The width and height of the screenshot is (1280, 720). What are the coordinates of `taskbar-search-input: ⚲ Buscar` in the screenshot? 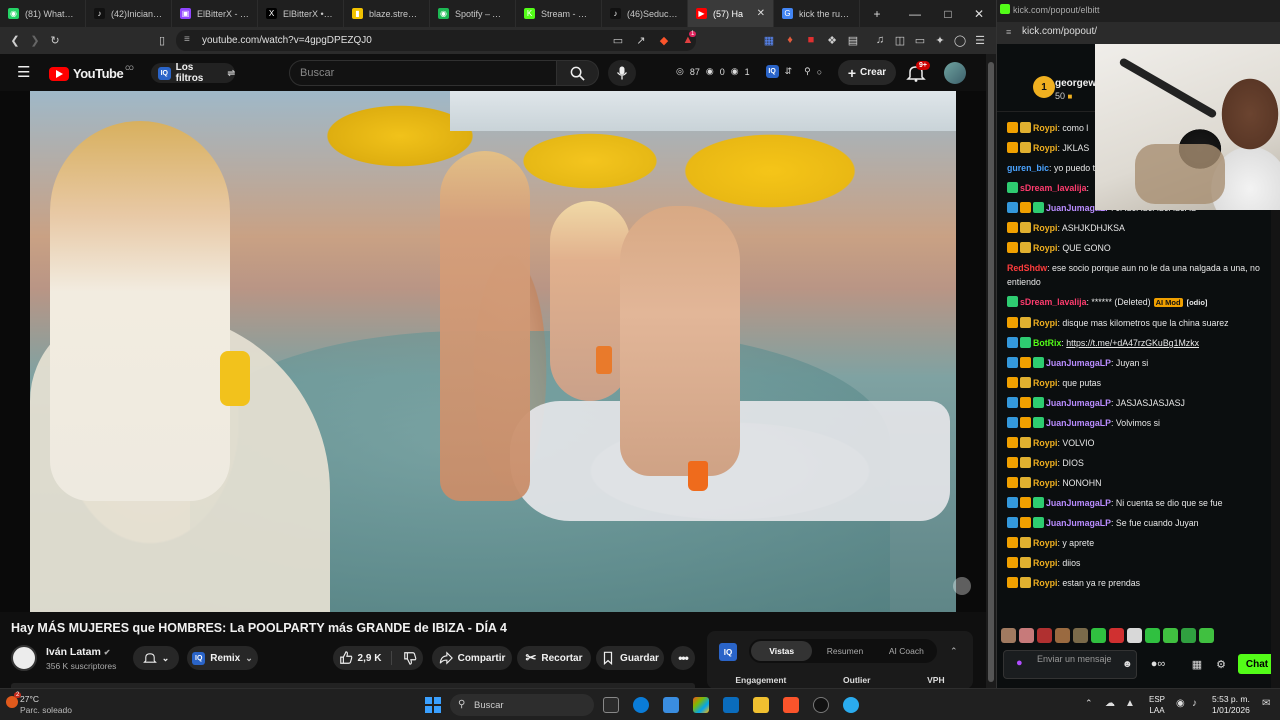 It's located at (522, 705).